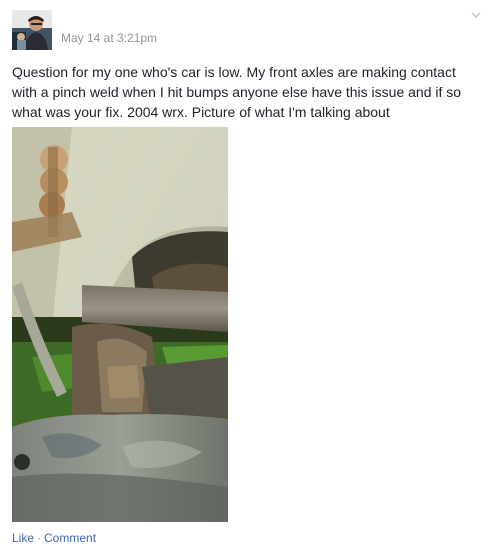 Image resolution: width=493 pixels, height=554 pixels. What do you see at coordinates (109, 38) in the screenshot?
I see `post-timestamp: May 14 at 3:21pm` at bounding box center [109, 38].